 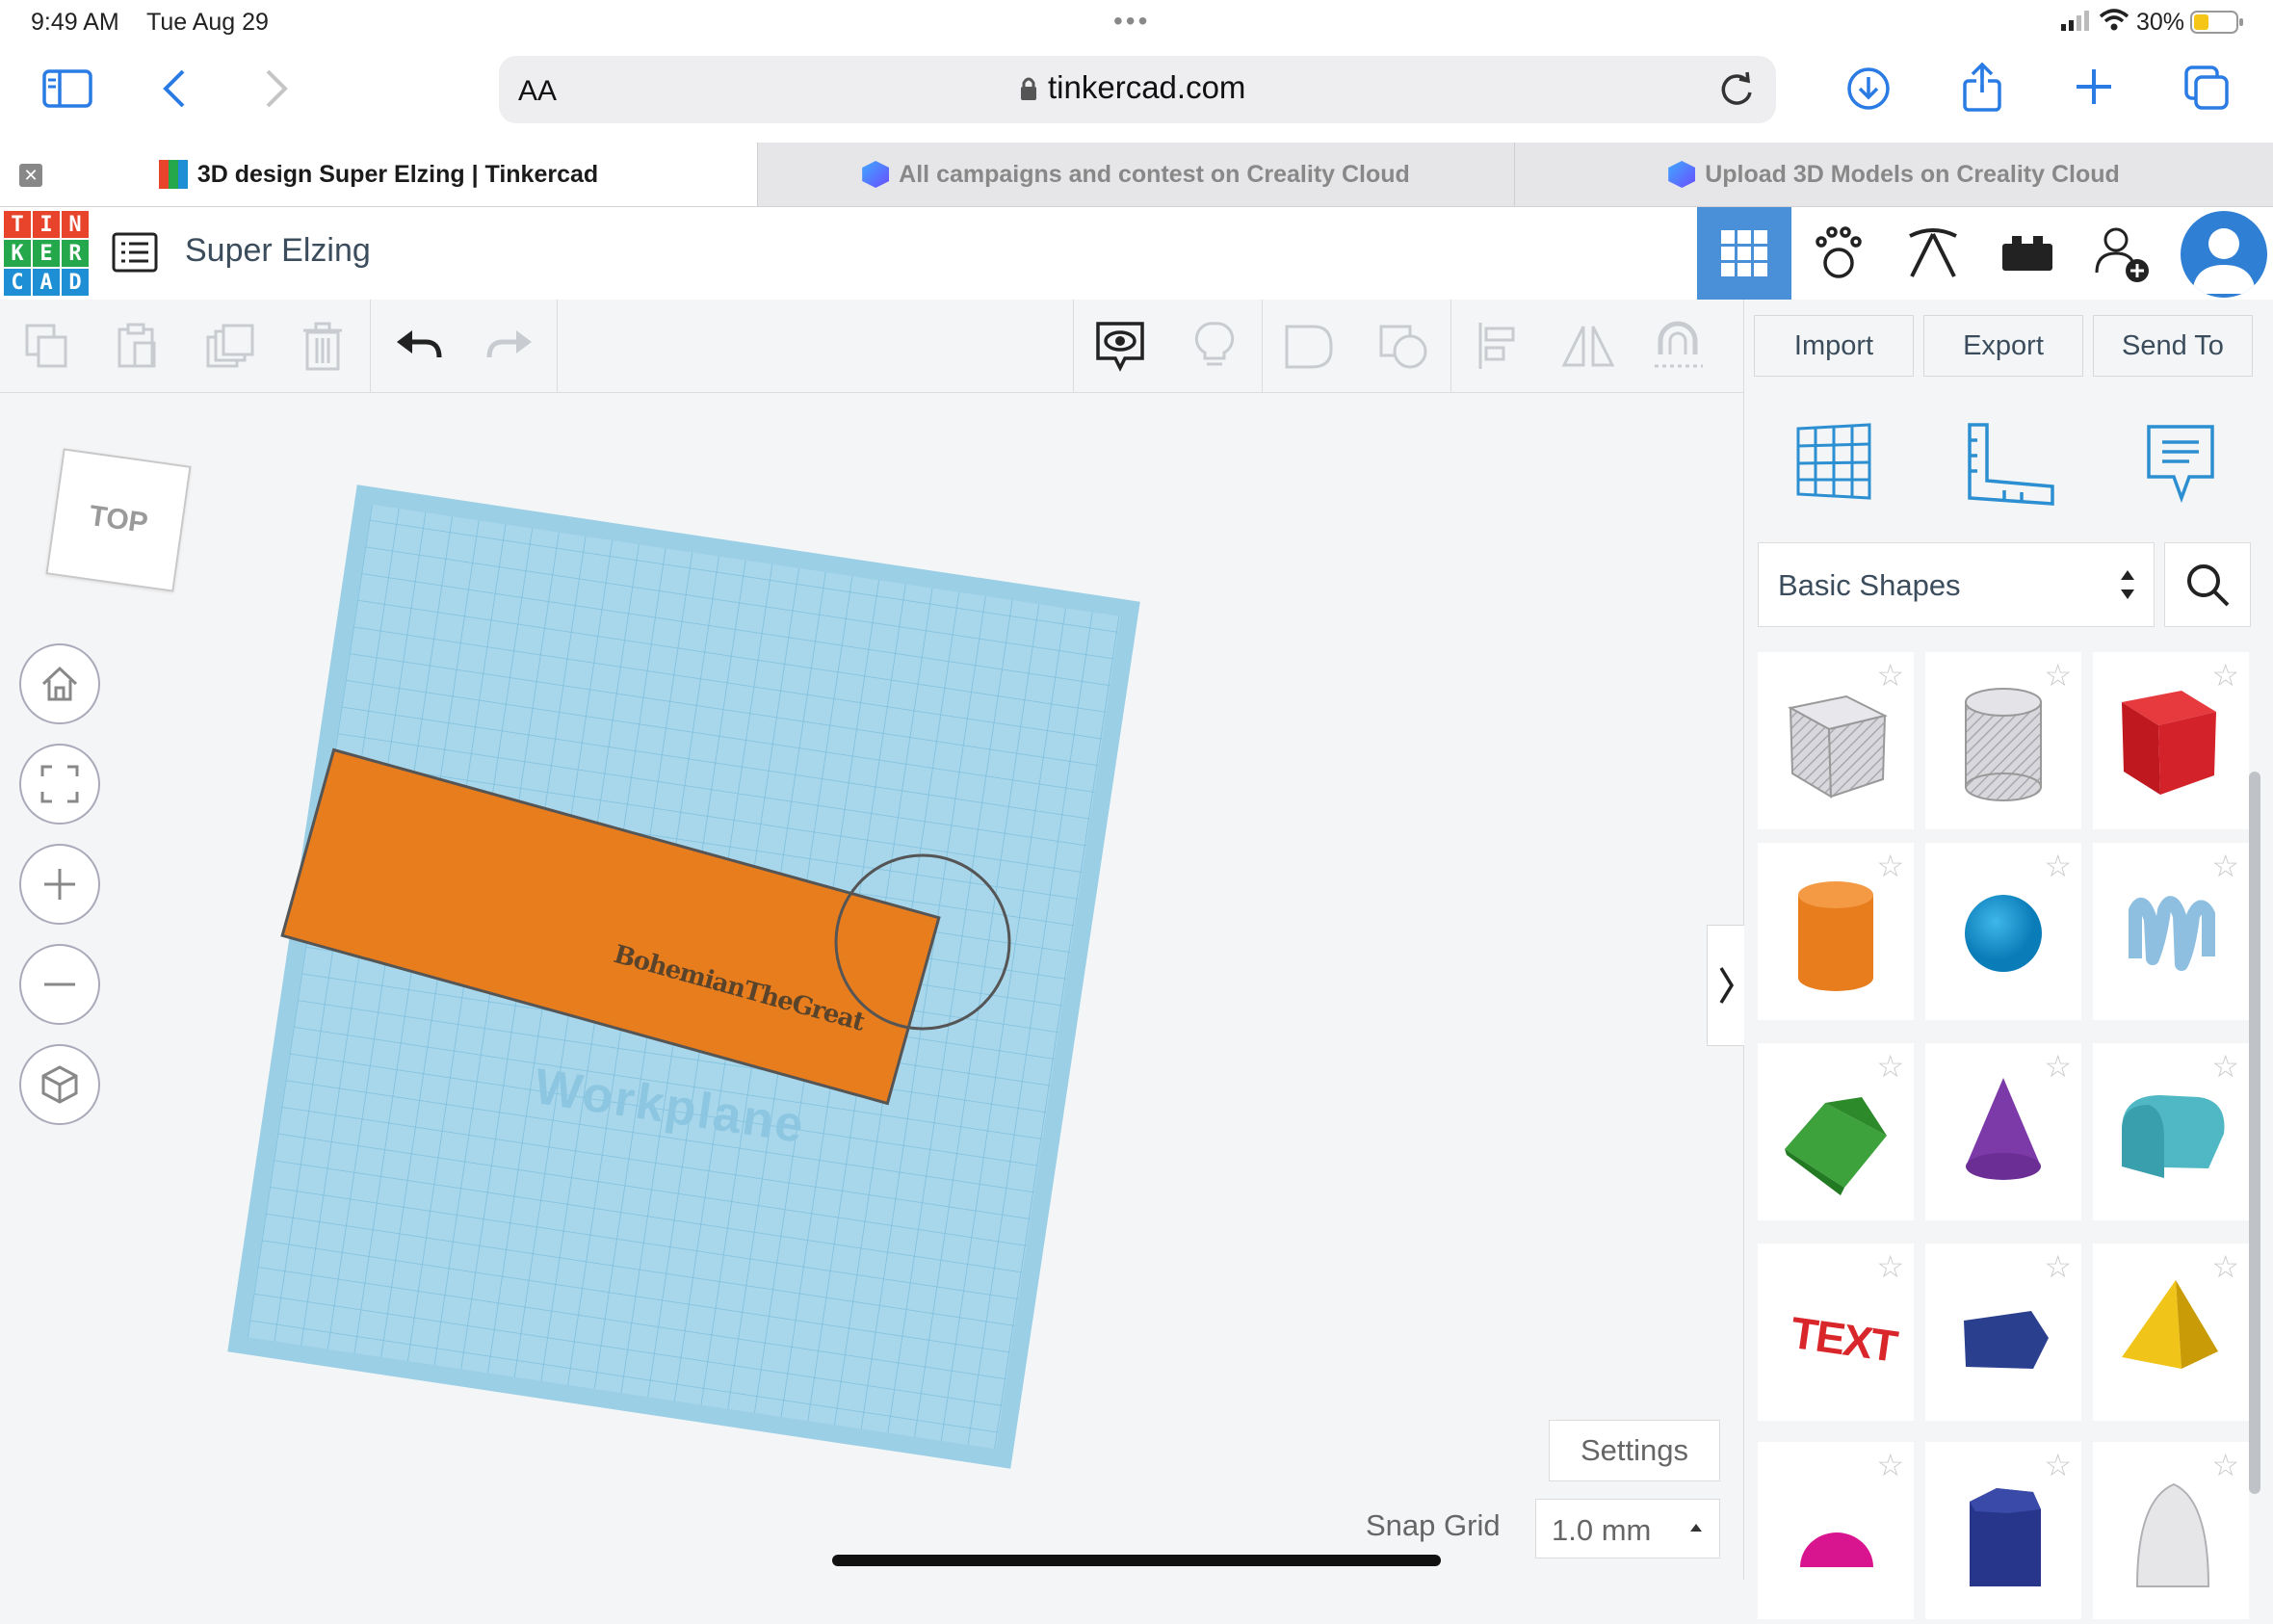 What do you see at coordinates (2028, 253) in the screenshot?
I see `lessons-button` at bounding box center [2028, 253].